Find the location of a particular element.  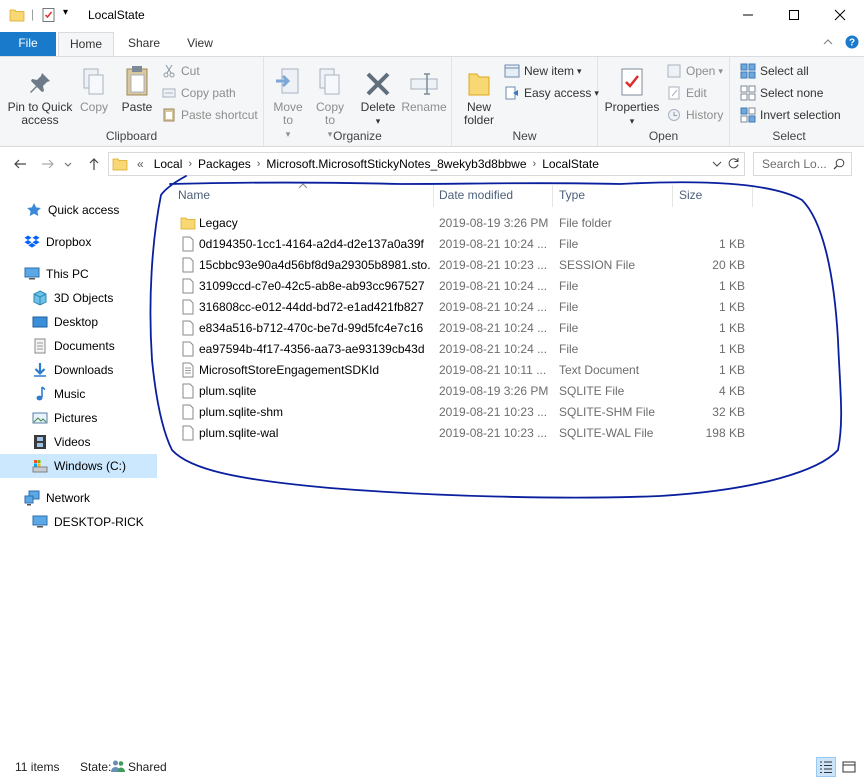

properties-button: Properties ▾ is located at coordinates (632, 94).